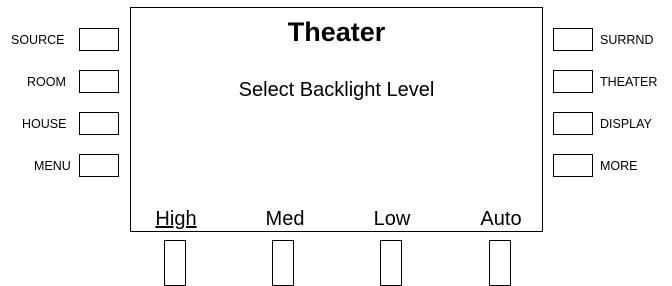 The width and height of the screenshot is (672, 286). What do you see at coordinates (99, 39) in the screenshot?
I see `source-button` at bounding box center [99, 39].